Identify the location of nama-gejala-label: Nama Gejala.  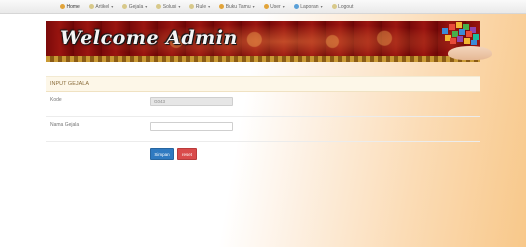
(65, 125).